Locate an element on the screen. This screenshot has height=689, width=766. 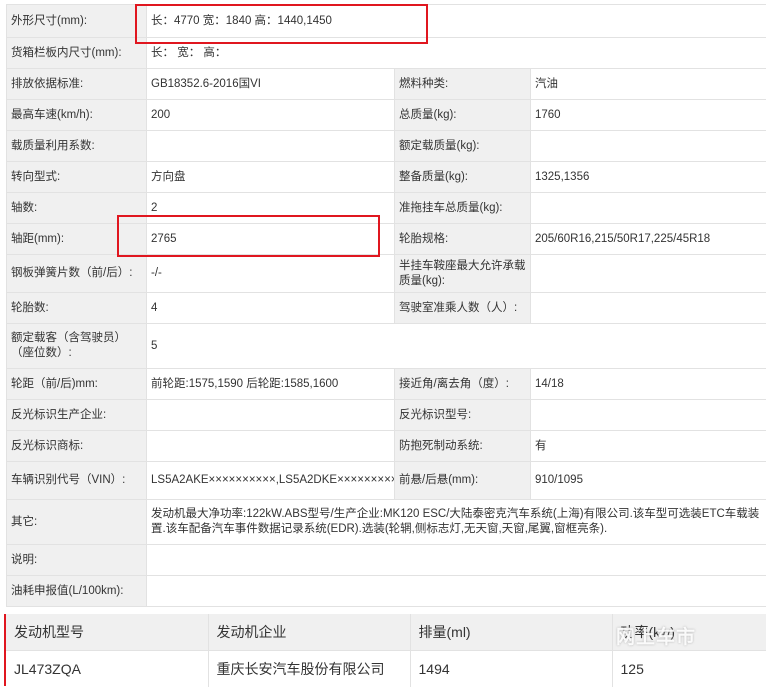
spec-row: 载质量利用系数: 额定载质量(kg): is located at coordinates (386, 146).